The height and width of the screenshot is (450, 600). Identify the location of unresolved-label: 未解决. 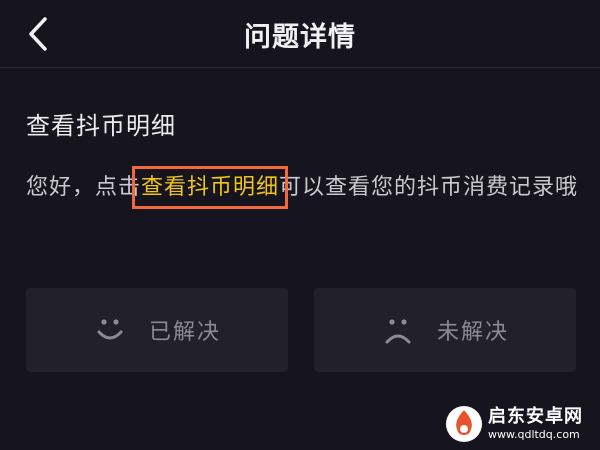
(472, 332).